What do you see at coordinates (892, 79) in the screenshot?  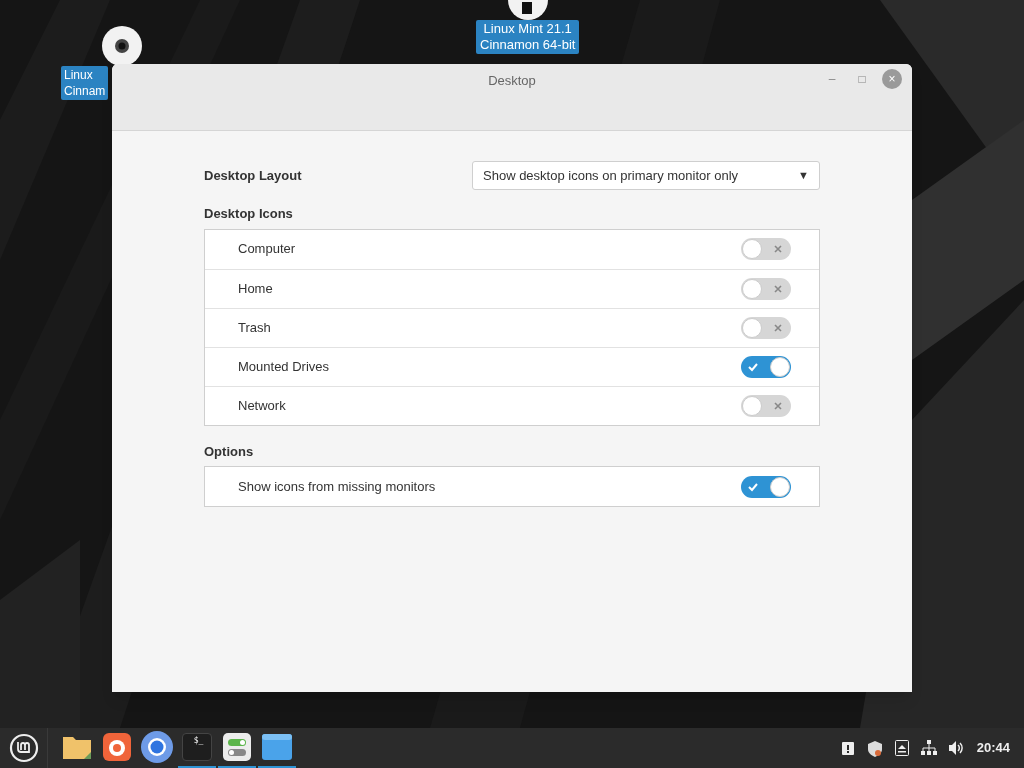 I see `close-button: ×` at bounding box center [892, 79].